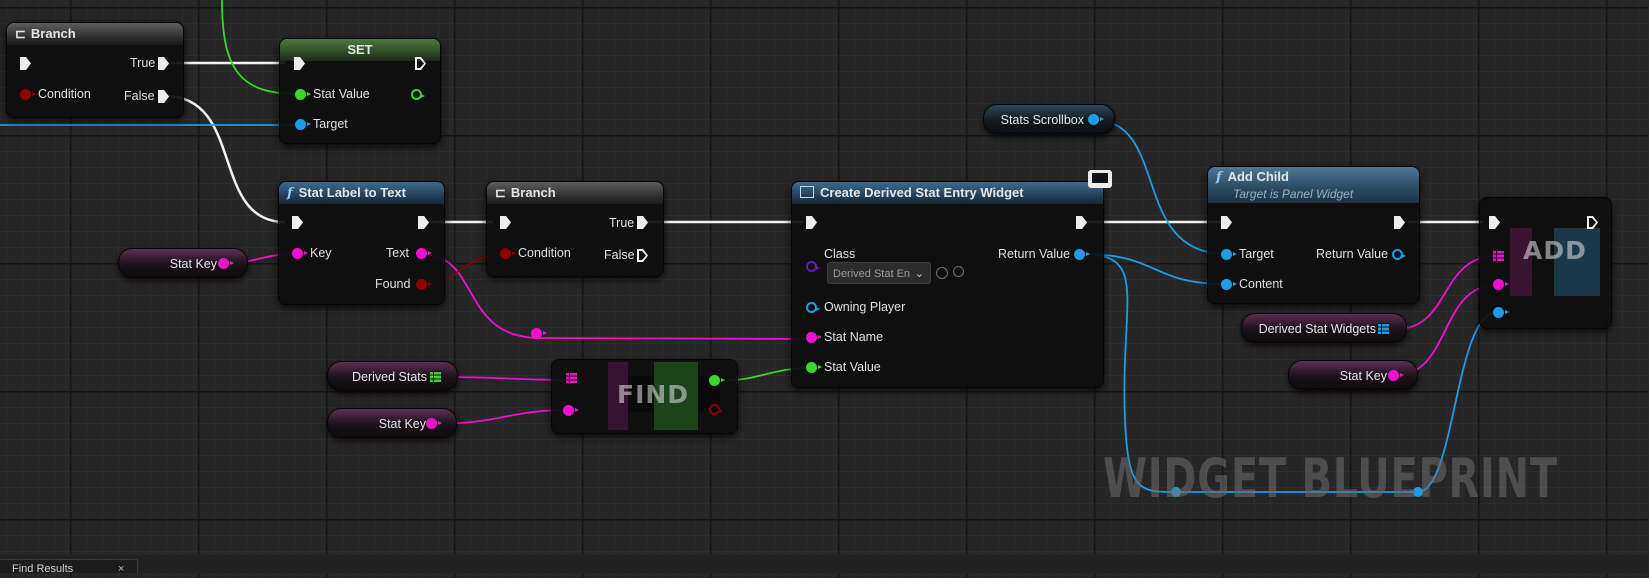  Describe the element at coordinates (360, 49) in the screenshot. I see `node-title: SET` at that location.